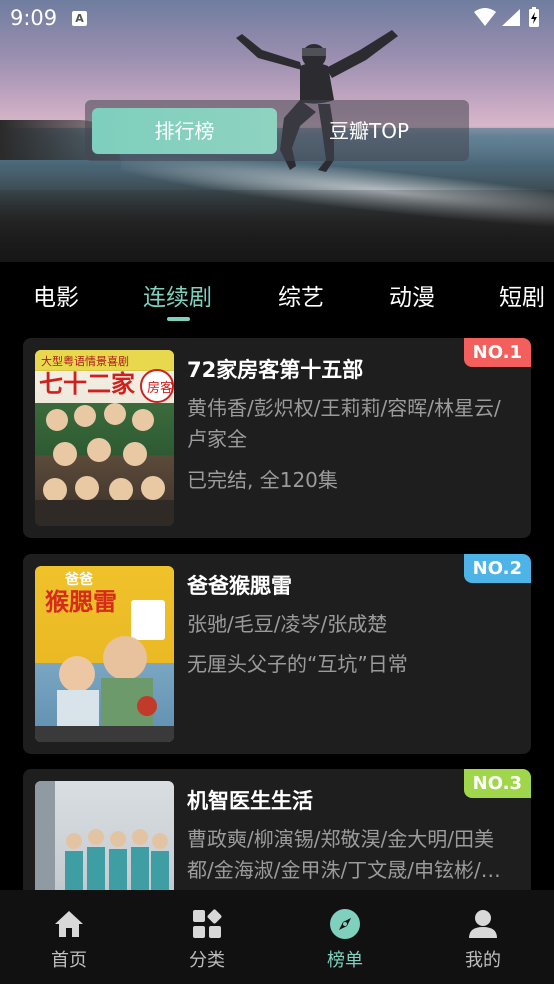  I want to click on ranking-desc: 已完结, 全120集, so click(262, 480).